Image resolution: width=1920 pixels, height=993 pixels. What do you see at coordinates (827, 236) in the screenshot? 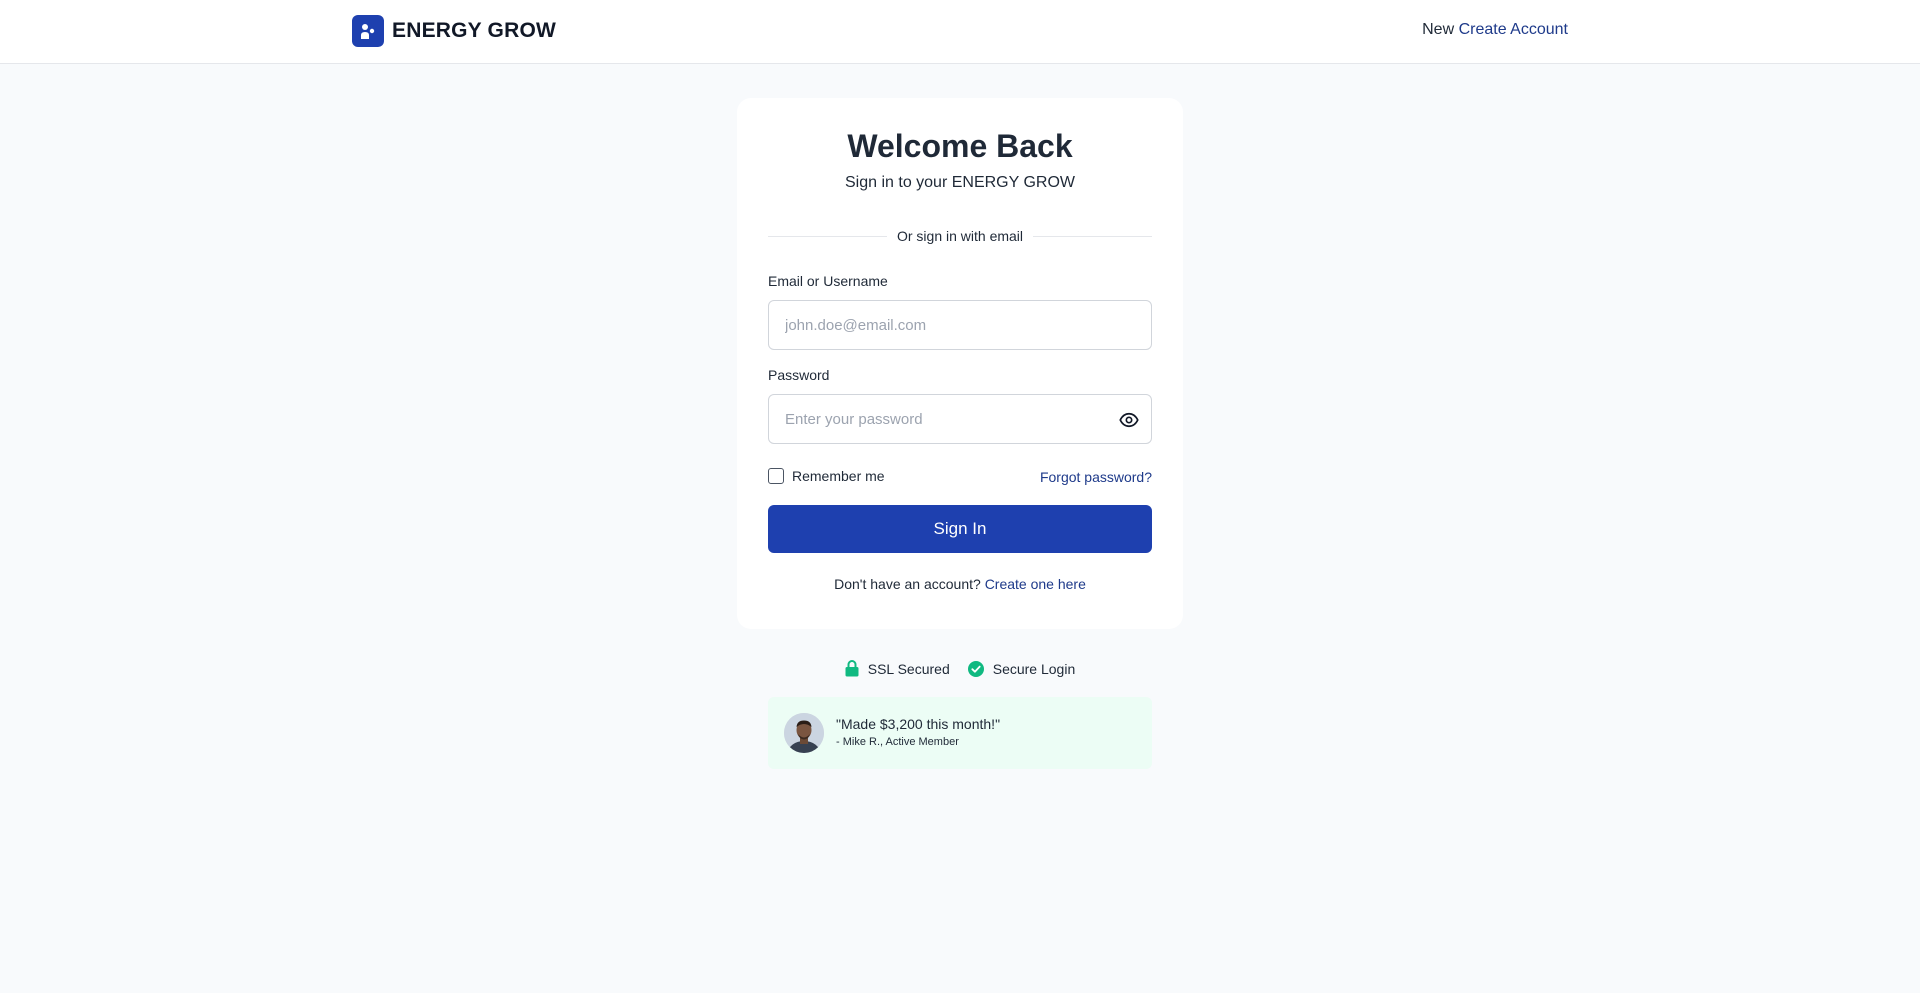
I see `divider-line-left` at bounding box center [827, 236].